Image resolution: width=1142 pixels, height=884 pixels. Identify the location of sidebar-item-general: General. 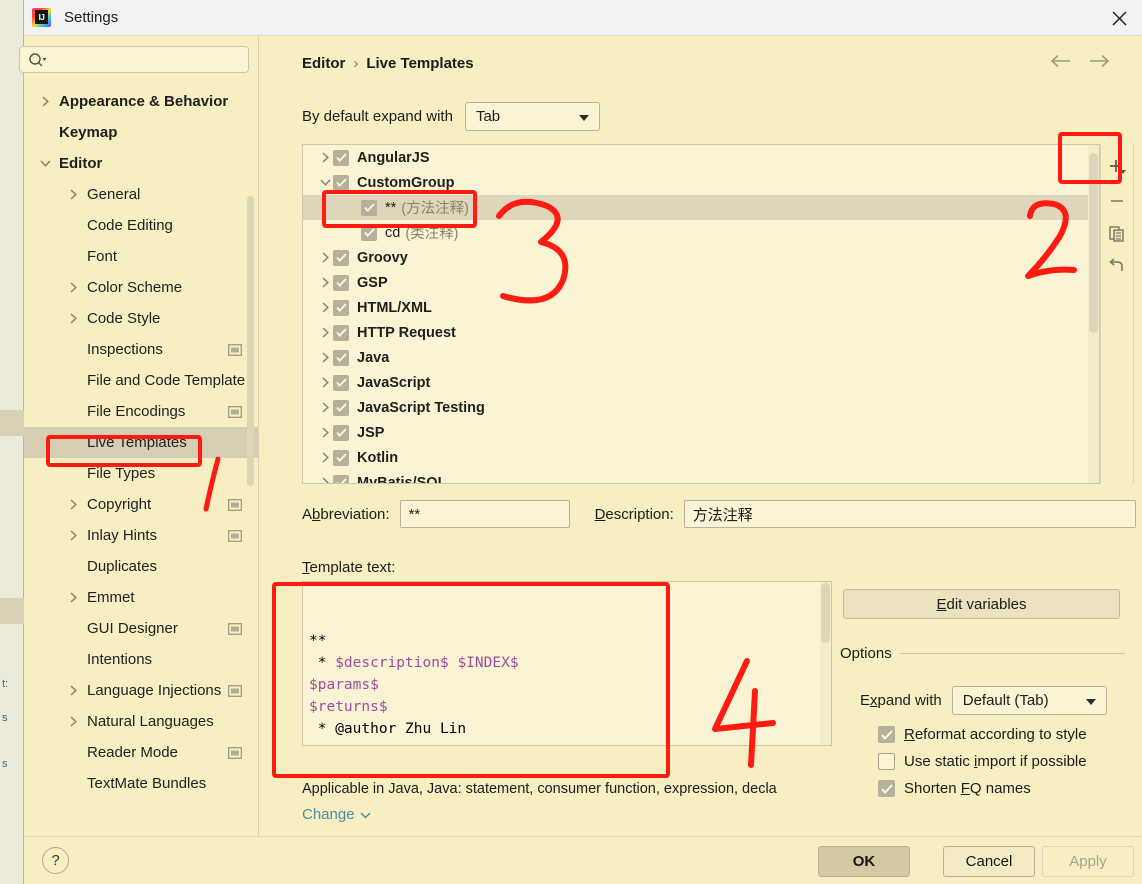
(141, 194).